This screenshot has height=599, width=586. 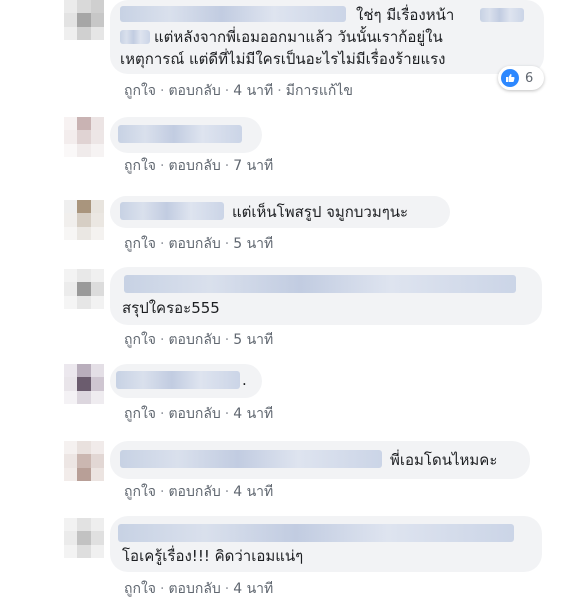 What do you see at coordinates (521, 78) in the screenshot?
I see `reaction-summary: 6` at bounding box center [521, 78].